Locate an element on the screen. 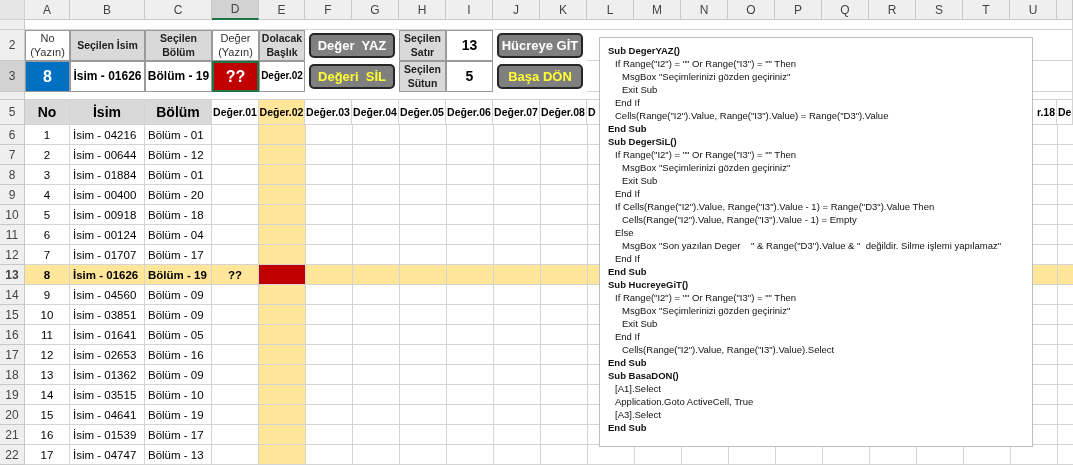 The height and width of the screenshot is (465, 1073). column-header: Q is located at coordinates (845, 10).